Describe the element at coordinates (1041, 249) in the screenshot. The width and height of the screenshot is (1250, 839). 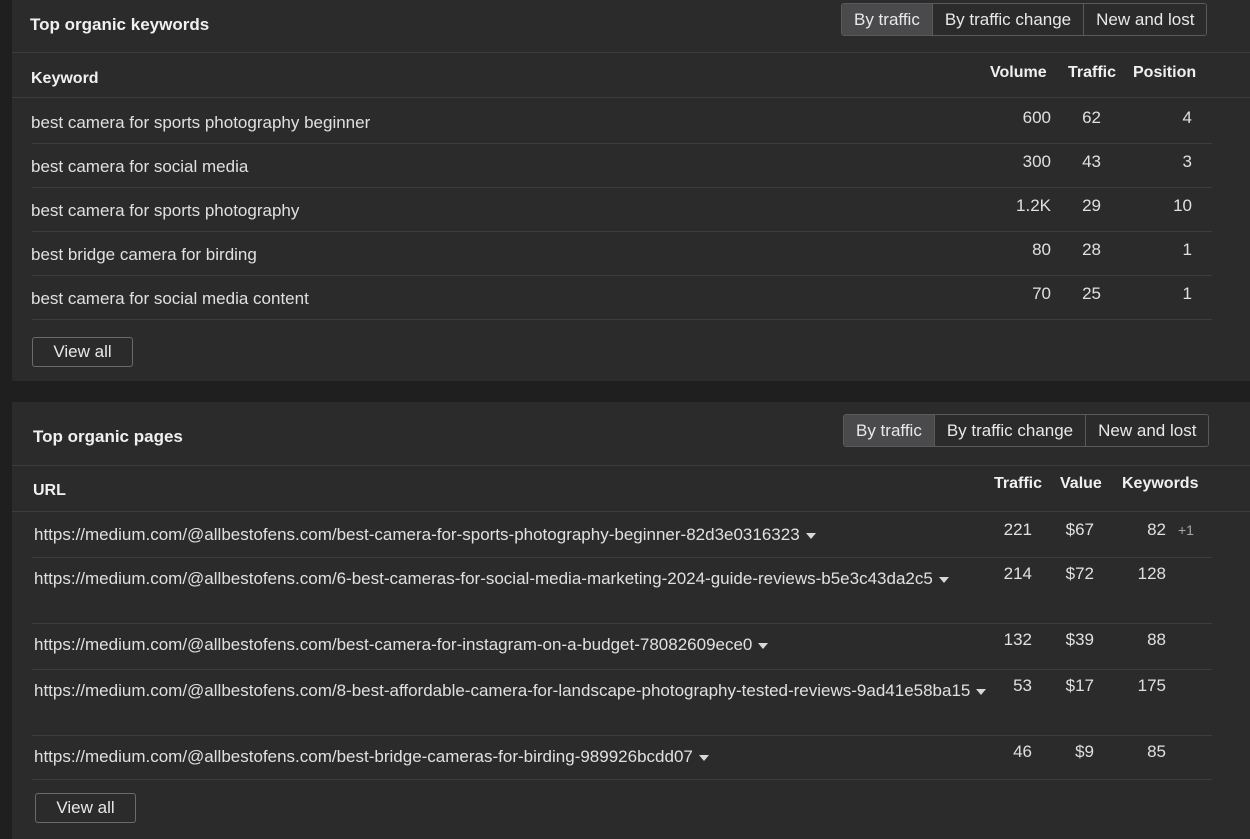
I see `volume-value: 80` at that location.